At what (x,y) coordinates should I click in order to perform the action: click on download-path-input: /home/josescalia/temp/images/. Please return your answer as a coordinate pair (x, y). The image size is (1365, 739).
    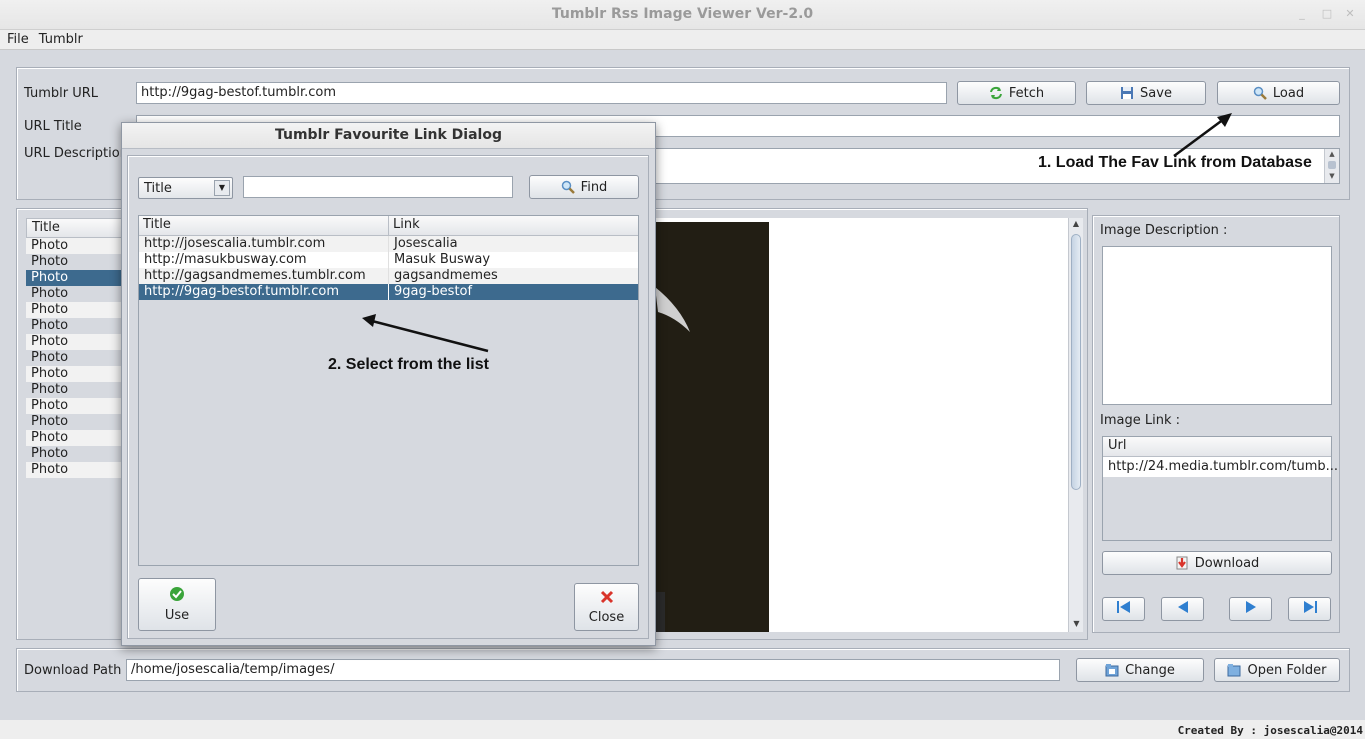
    Looking at the image, I should click on (593, 670).